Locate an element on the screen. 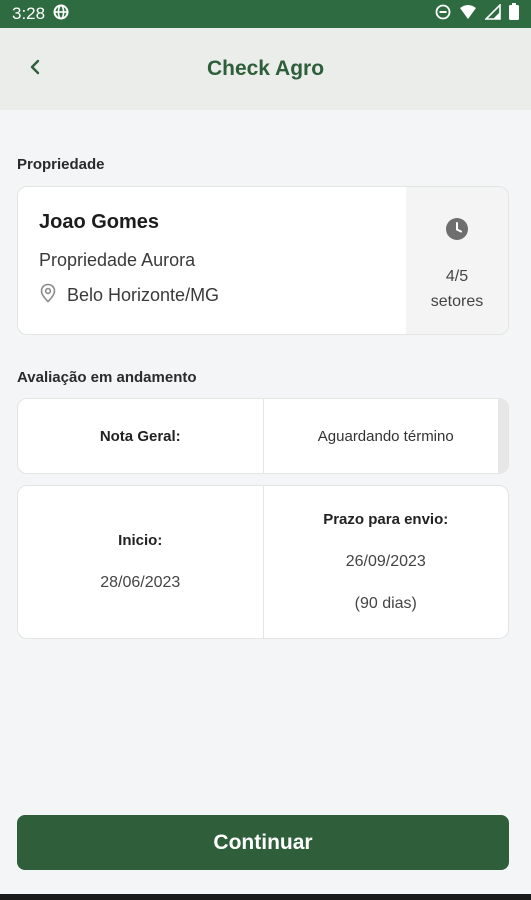 This screenshot has width=531, height=900. property-section-label: Propriedade is located at coordinates (61, 164).